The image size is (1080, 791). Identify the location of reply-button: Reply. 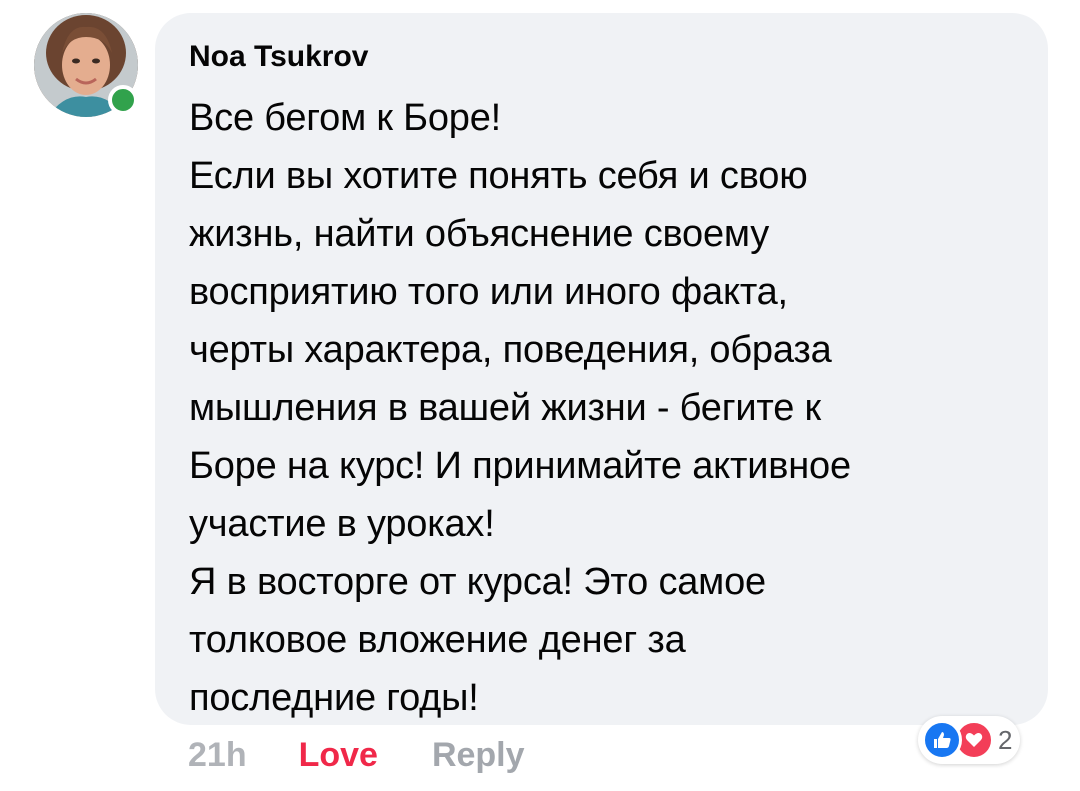
(478, 755).